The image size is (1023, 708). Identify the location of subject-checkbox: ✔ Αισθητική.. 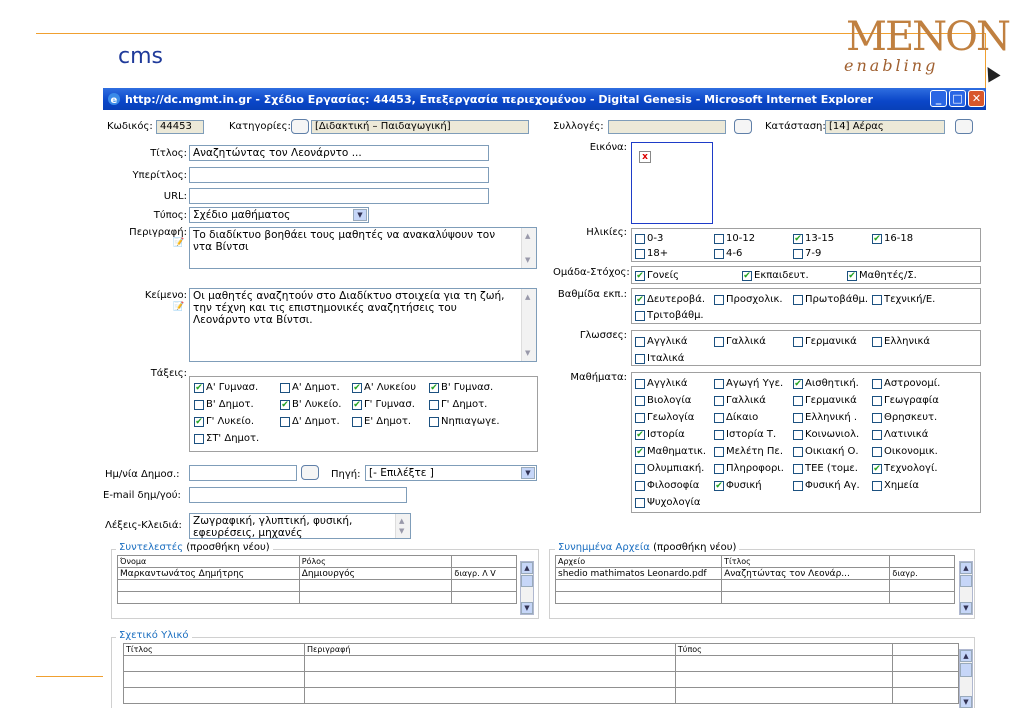
(826, 383).